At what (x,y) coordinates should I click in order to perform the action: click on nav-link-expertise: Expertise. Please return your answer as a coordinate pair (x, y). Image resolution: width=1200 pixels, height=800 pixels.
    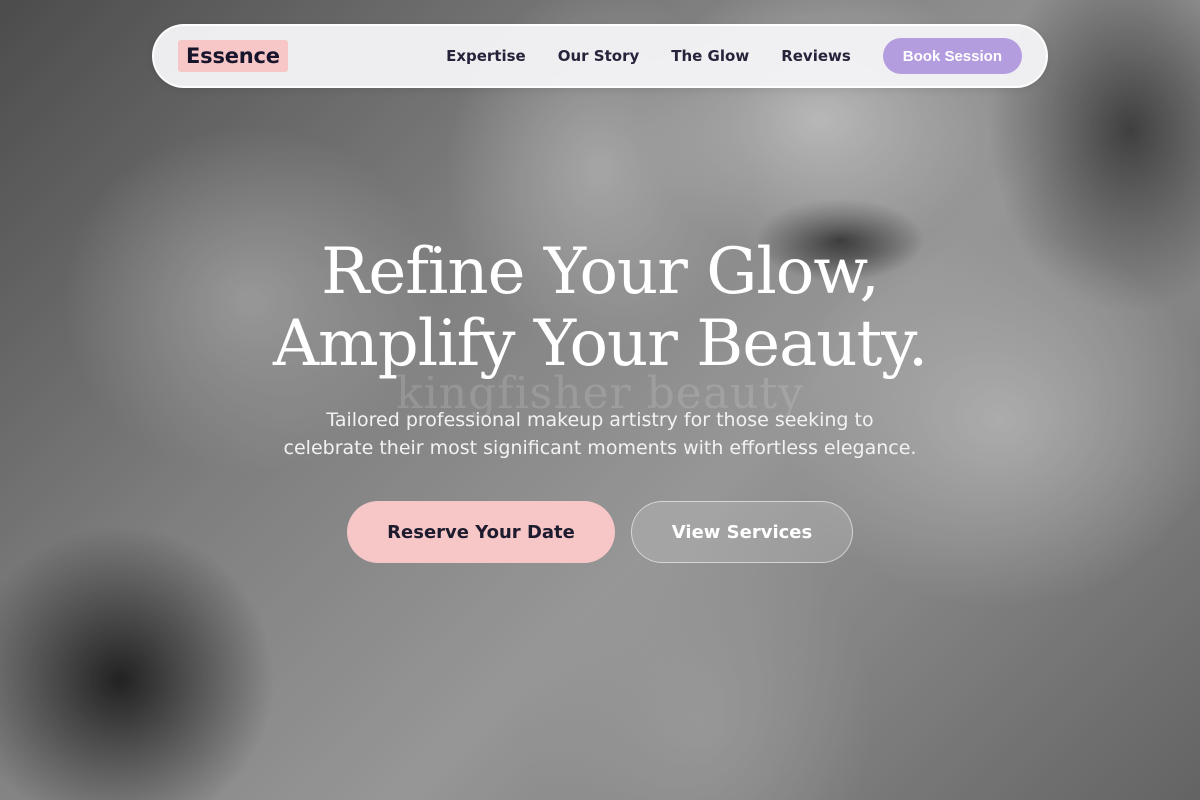
    Looking at the image, I should click on (486, 56).